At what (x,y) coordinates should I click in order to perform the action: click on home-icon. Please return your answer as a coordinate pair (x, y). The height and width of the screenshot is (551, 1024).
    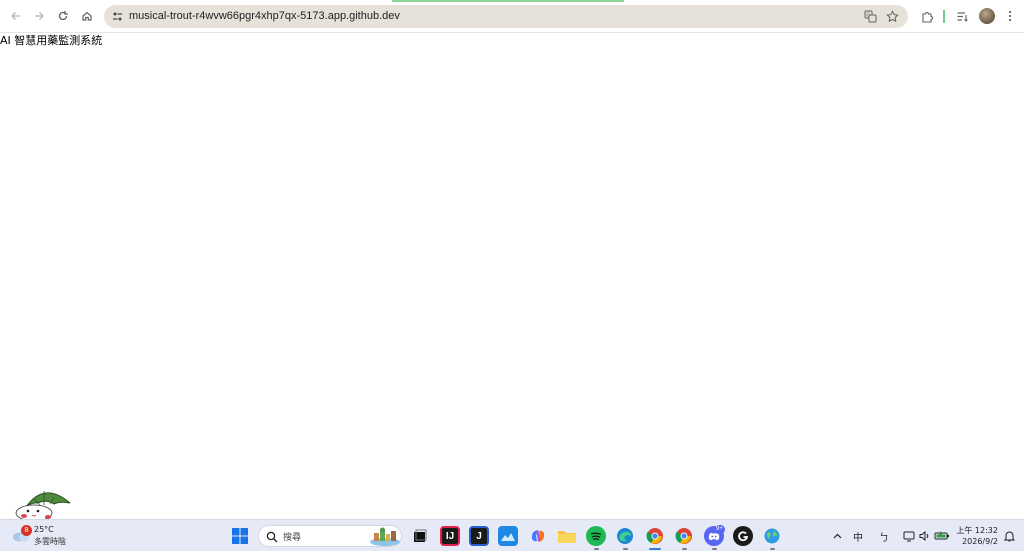
    Looking at the image, I should click on (87, 16).